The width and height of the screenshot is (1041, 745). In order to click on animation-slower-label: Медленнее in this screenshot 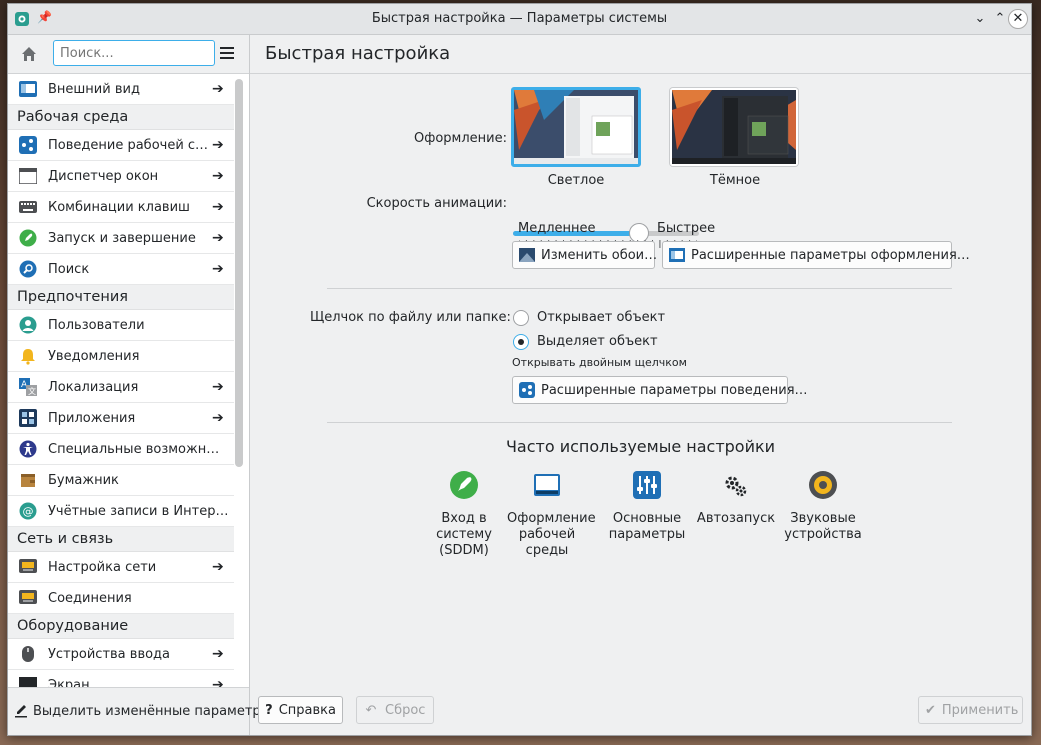, I will do `click(557, 228)`.